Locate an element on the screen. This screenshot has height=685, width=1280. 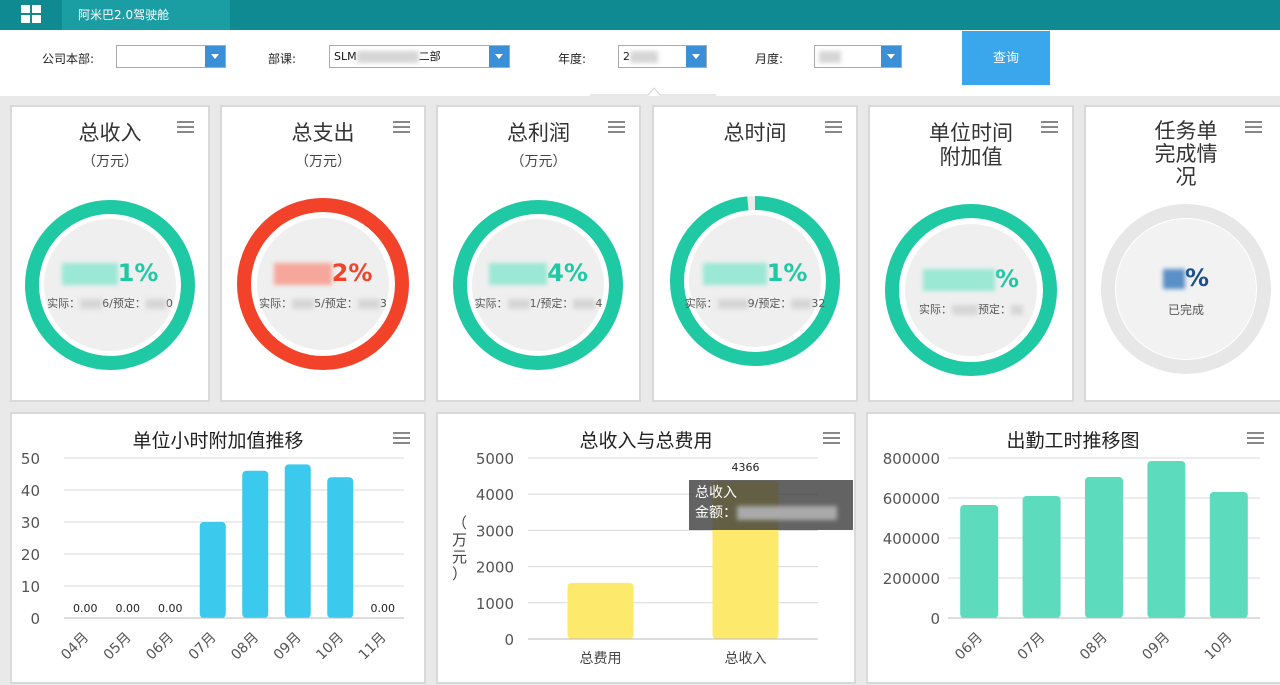
kpi-status: 已完成 is located at coordinates (1185, 310).